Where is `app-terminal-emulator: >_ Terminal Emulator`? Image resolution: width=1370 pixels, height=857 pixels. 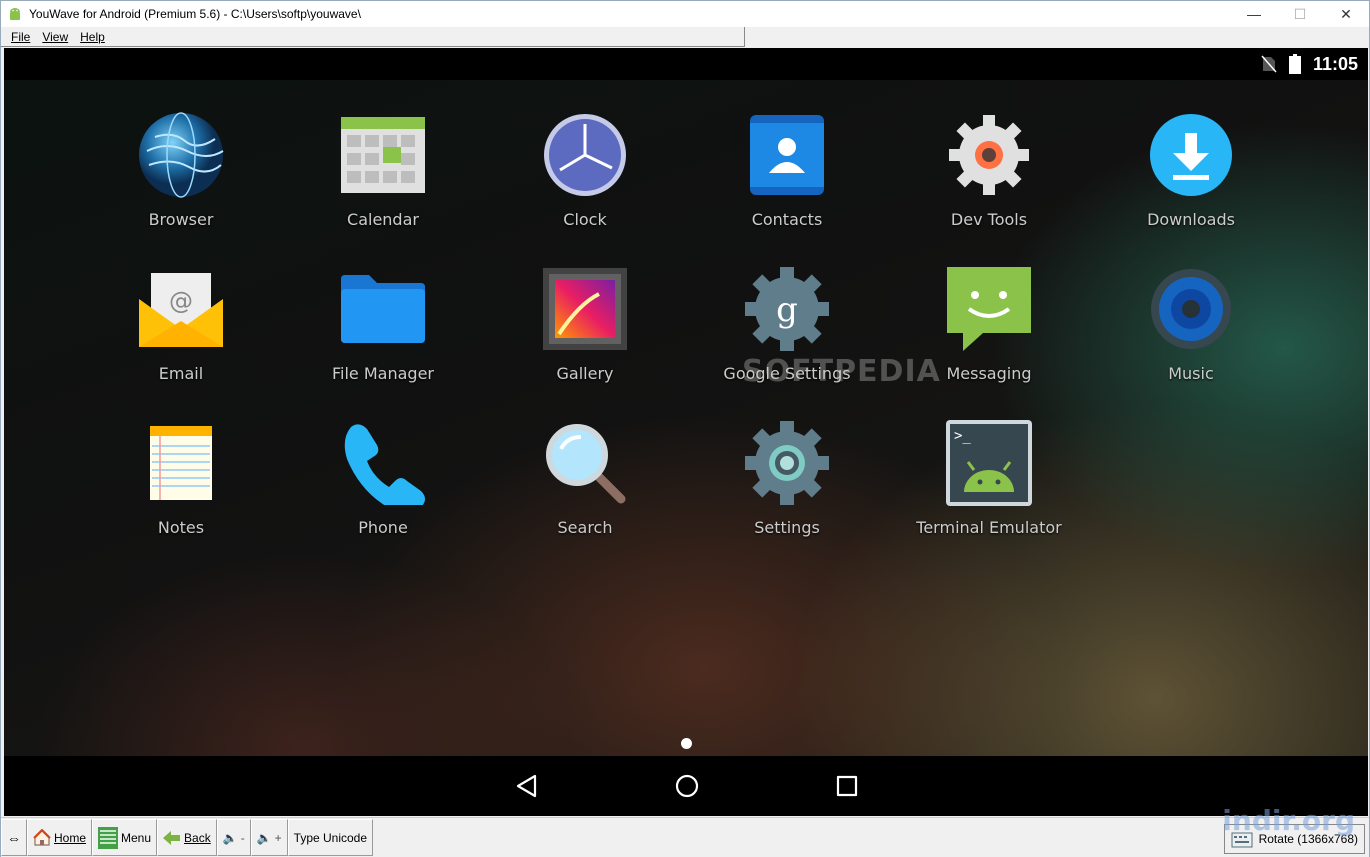 app-terminal-emulator: >_ Terminal Emulator is located at coordinates (989, 491).